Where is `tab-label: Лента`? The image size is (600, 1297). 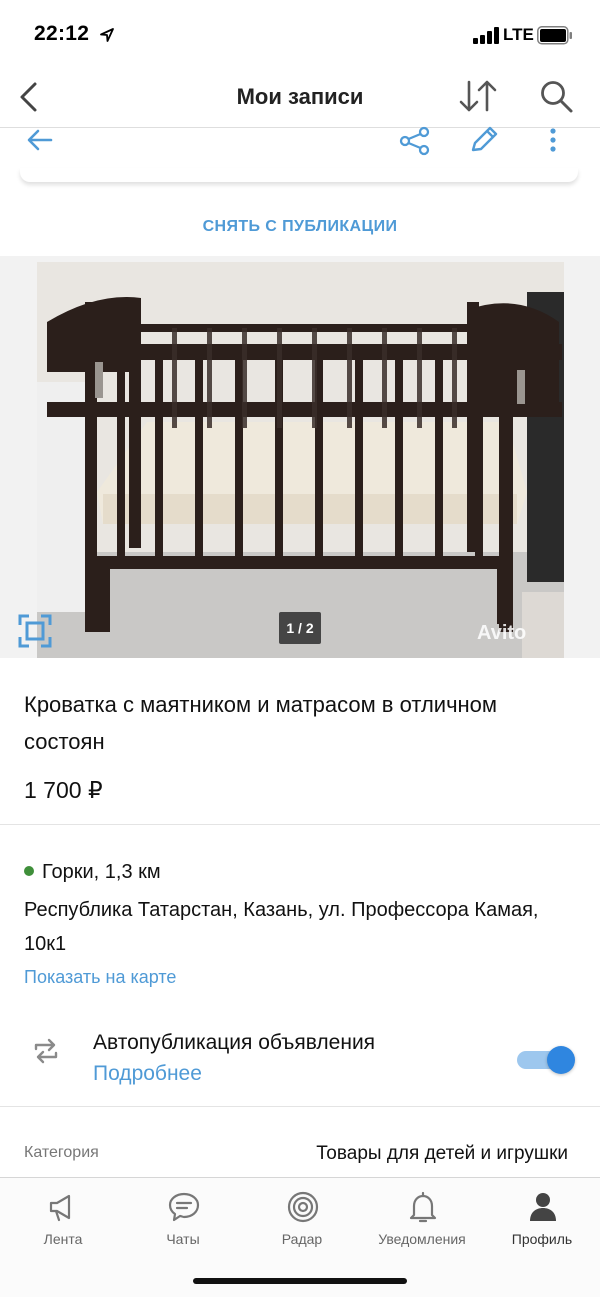
tab-label: Лента is located at coordinates (63, 1239).